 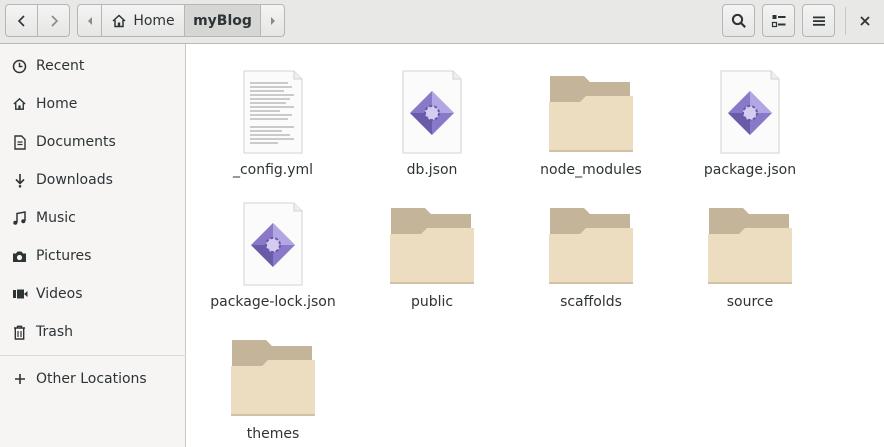 I want to click on close-icon, so click(x=865, y=21).